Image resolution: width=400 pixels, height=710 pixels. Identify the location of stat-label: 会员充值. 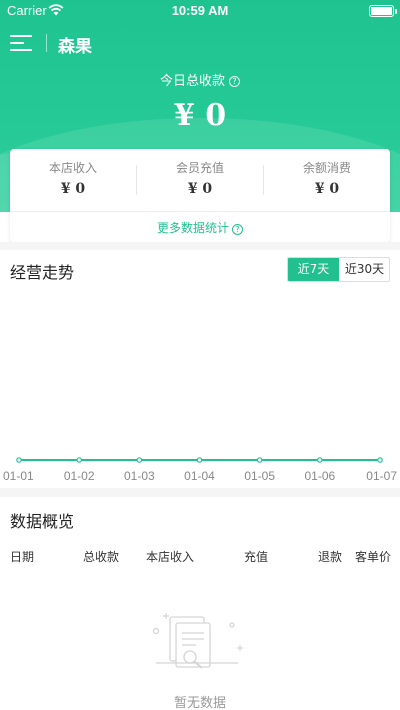
(199, 168).